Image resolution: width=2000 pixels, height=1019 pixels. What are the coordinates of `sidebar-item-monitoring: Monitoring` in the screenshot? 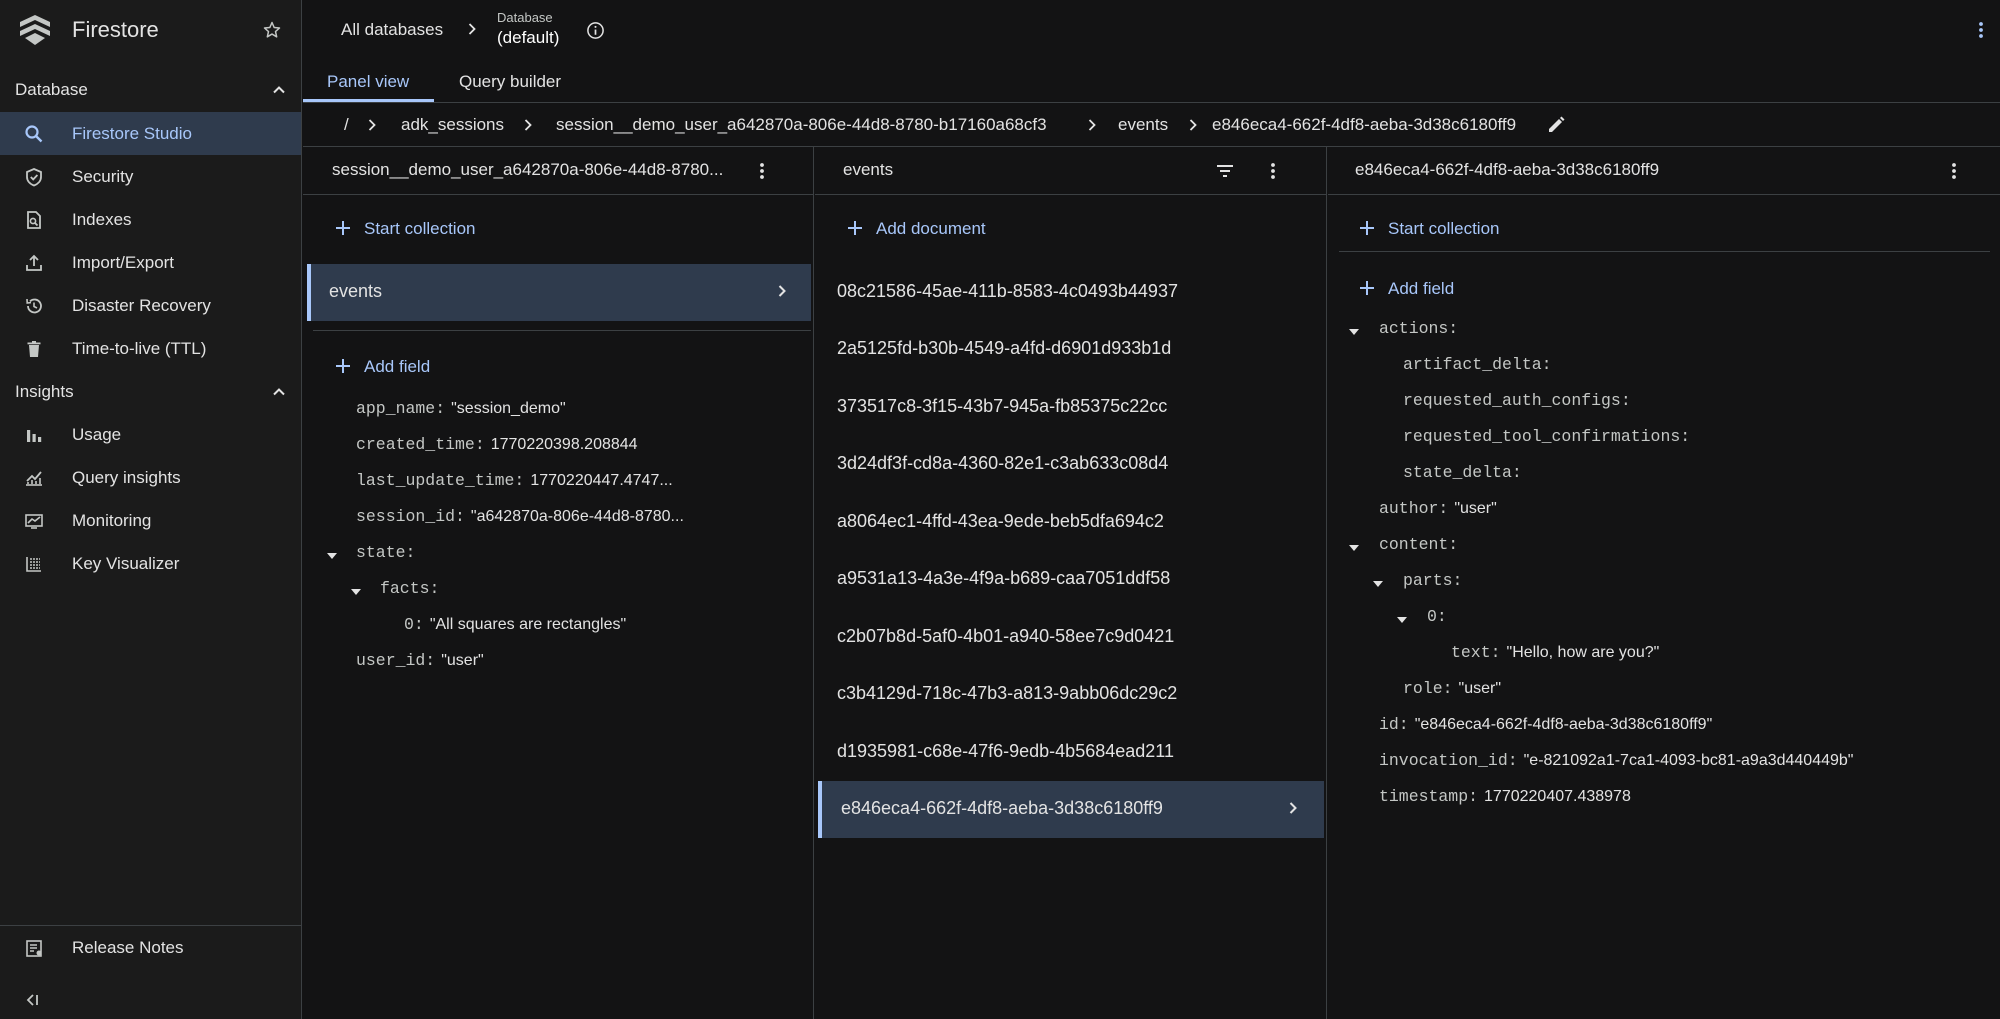 It's located at (150, 520).